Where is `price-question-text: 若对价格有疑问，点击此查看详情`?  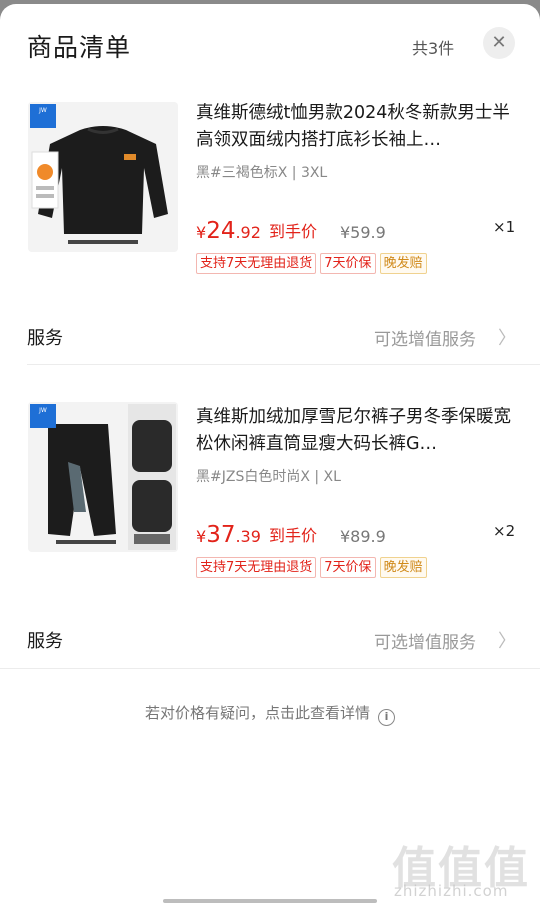
price-question-text: 若对价格有疑问，点击此查看详情 is located at coordinates (257, 713).